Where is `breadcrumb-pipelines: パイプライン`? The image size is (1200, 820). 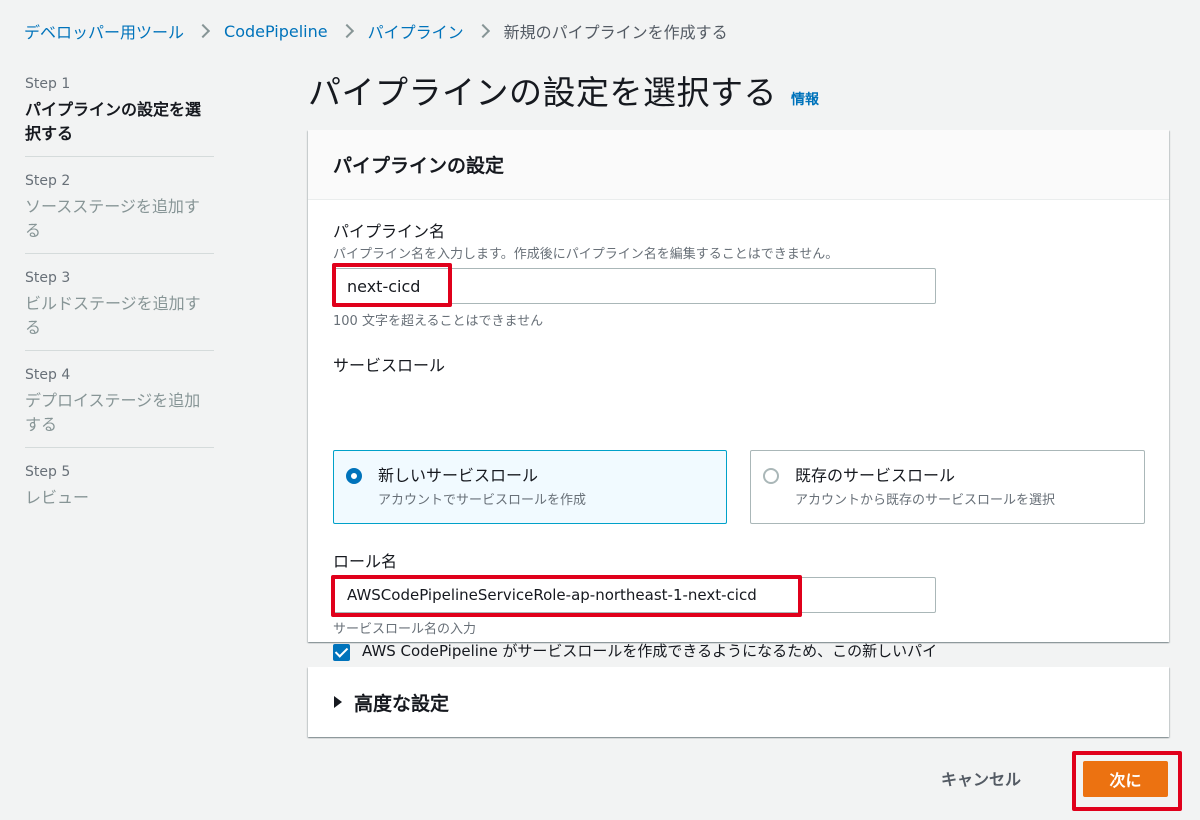
breadcrumb-pipelines: パイプライン is located at coordinates (416, 31).